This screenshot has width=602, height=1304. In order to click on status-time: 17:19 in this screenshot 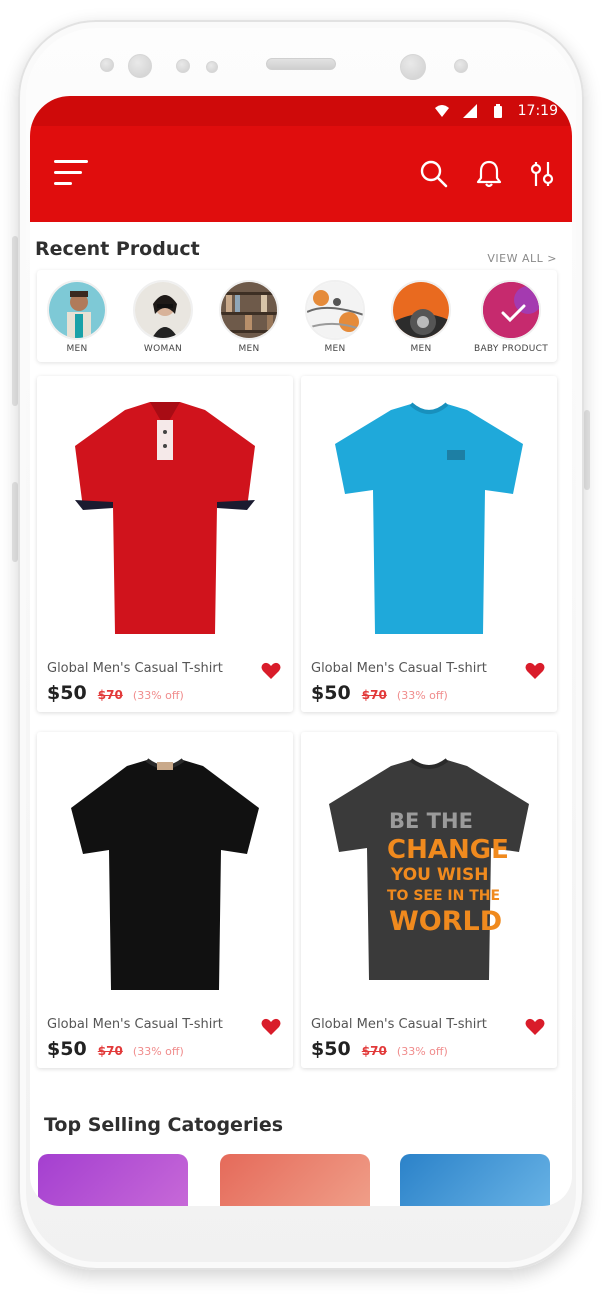, I will do `click(537, 111)`.